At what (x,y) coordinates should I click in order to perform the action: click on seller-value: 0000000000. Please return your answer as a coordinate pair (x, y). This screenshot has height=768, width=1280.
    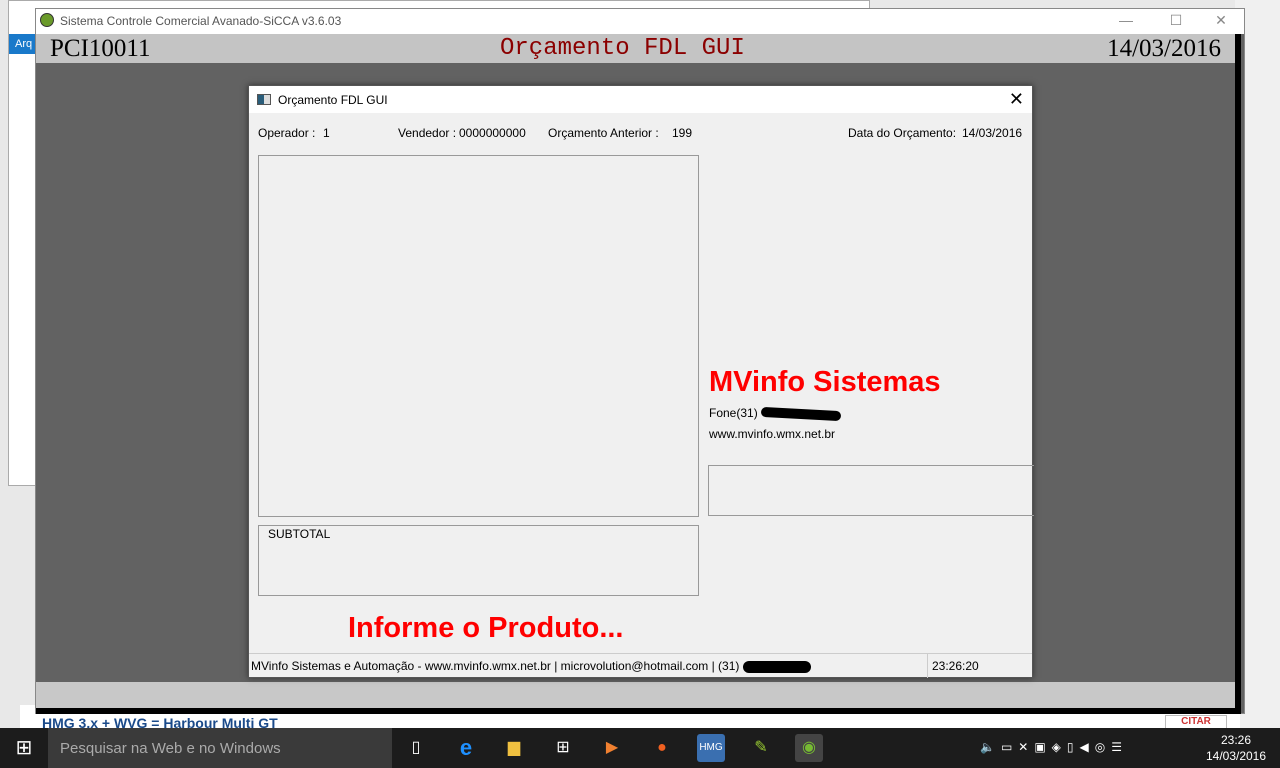
    Looking at the image, I should click on (492, 133).